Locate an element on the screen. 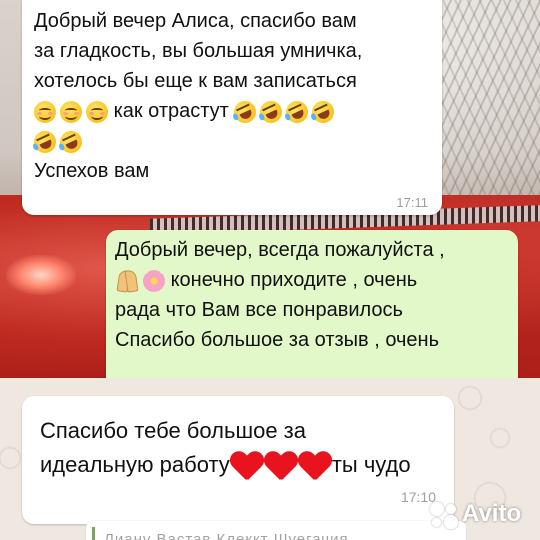 The width and height of the screenshot is (540, 540). message-emoji-line: как отрастут is located at coordinates (198, 111).